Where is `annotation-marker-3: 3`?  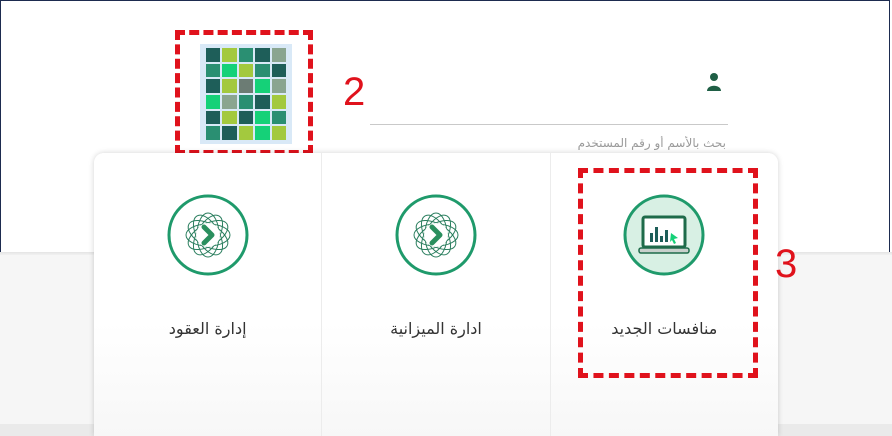
annotation-marker-3: 3 is located at coordinates (786, 264).